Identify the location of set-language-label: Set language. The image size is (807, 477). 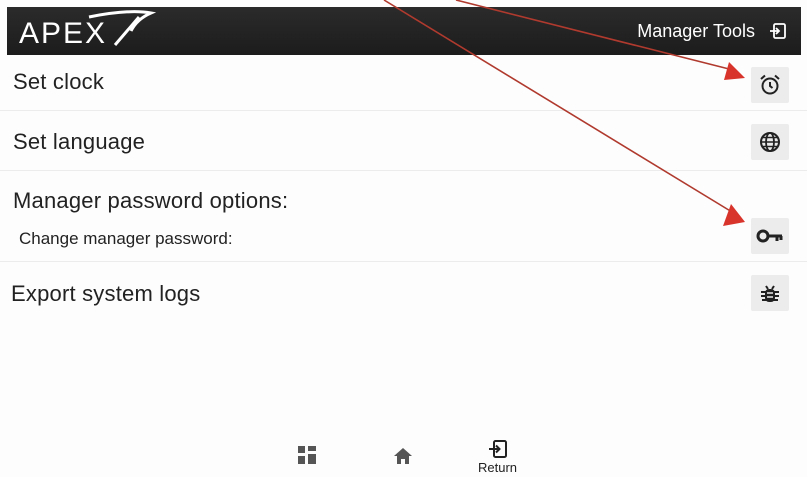
(79, 141).